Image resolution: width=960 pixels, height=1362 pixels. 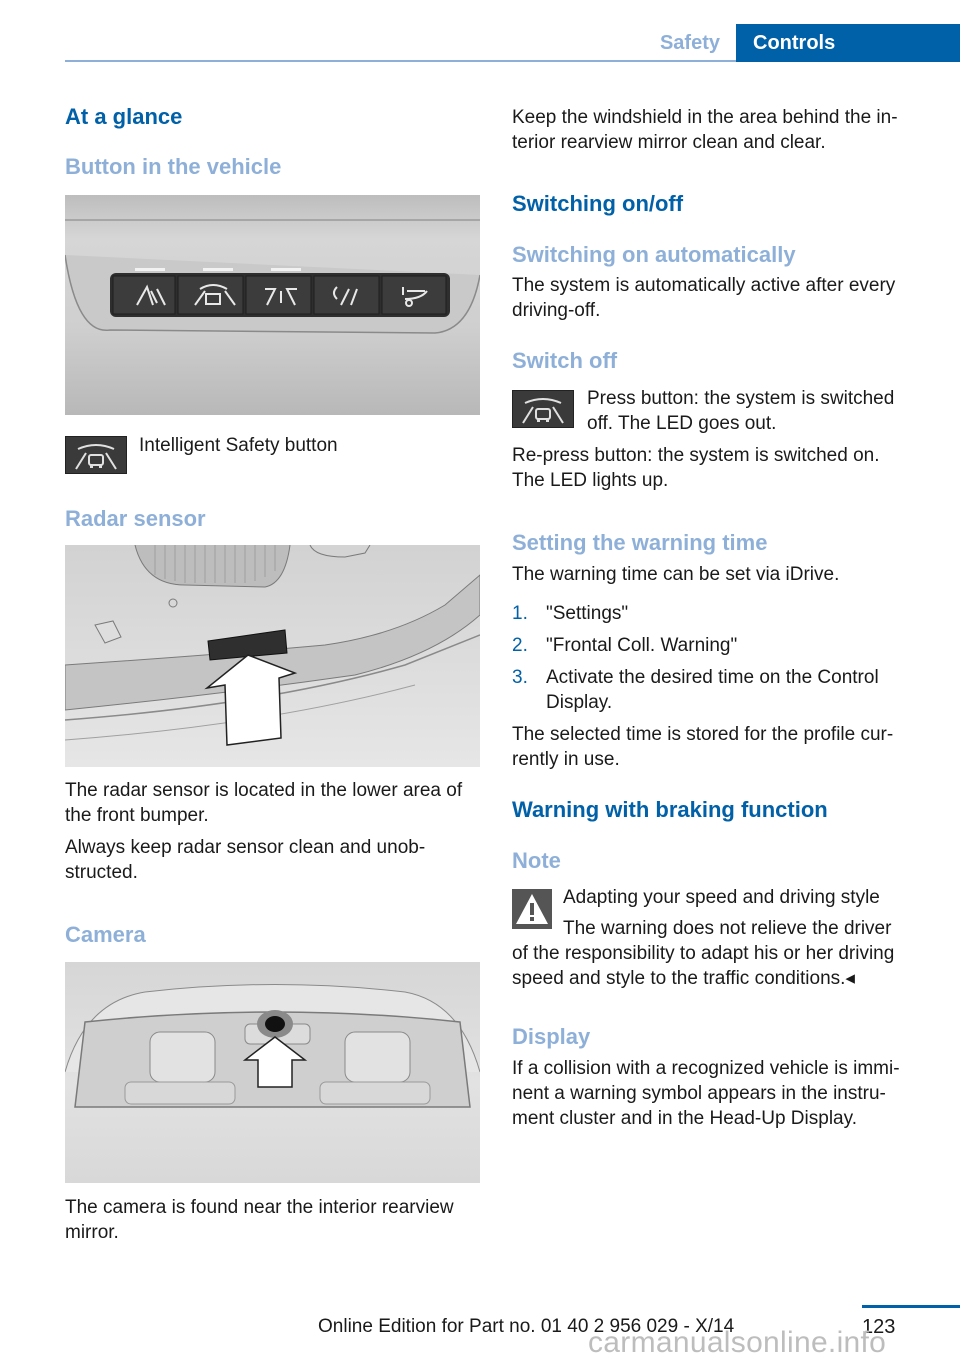 I want to click on button-caption: Intelligent Safety button, so click(x=238, y=445).